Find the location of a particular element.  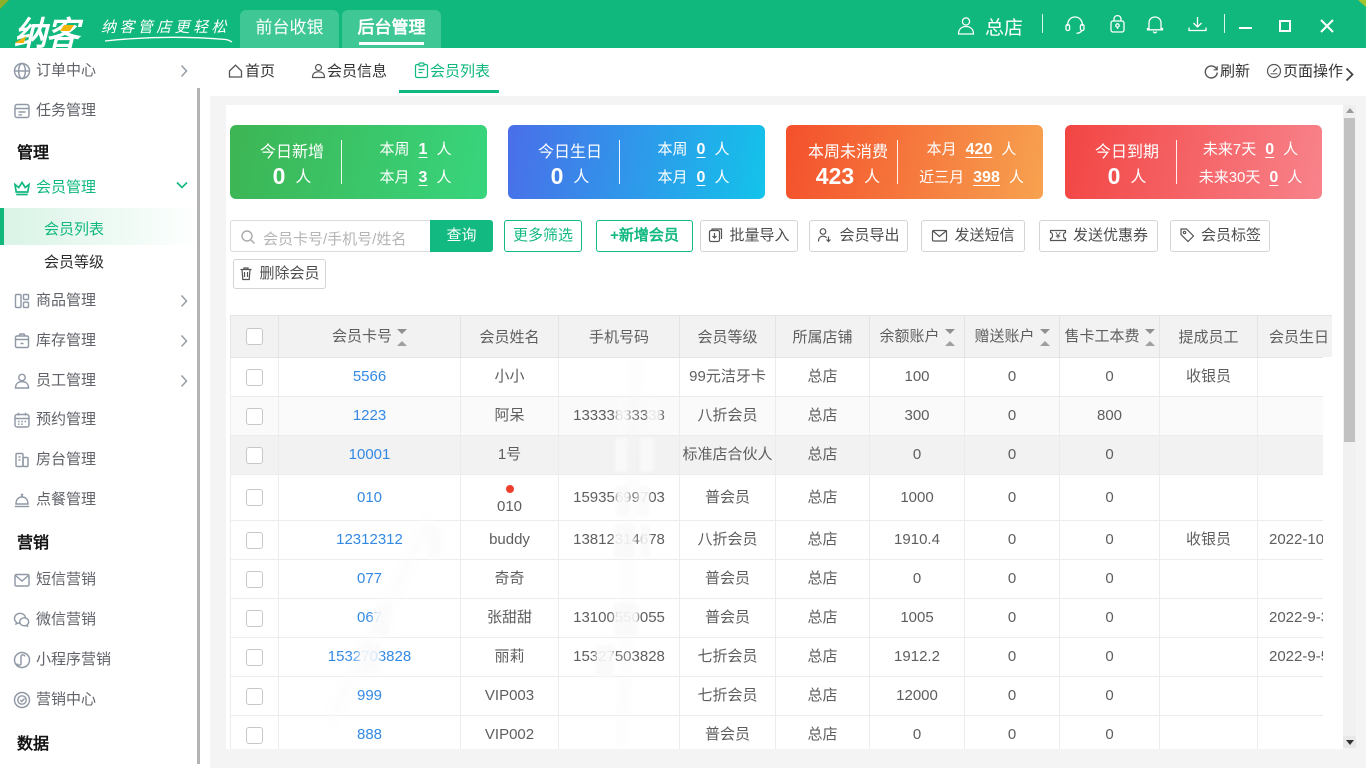

svg-text: 纳客管店更轻松 is located at coordinates (165, 27).